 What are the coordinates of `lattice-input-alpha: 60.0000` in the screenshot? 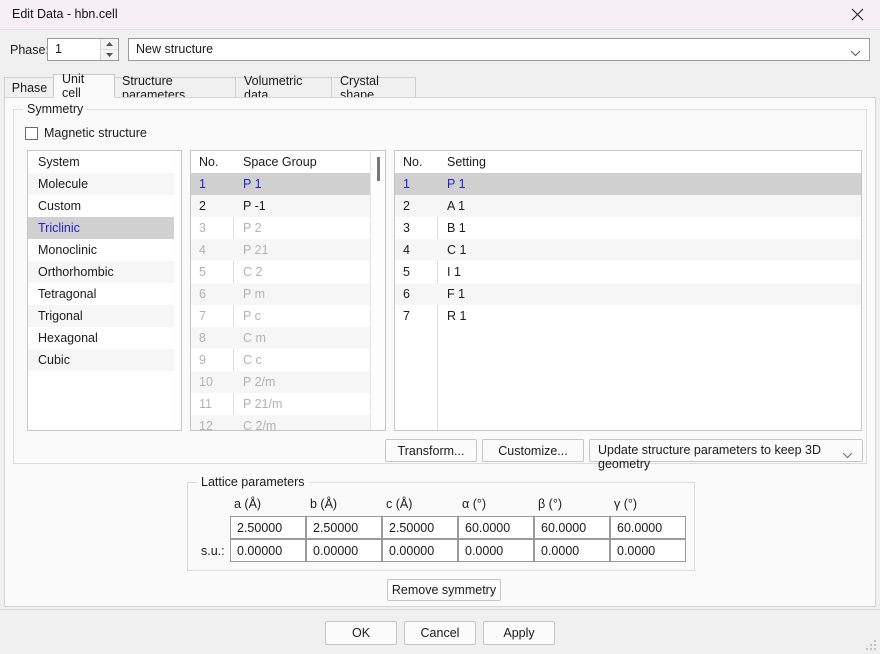 It's located at (496, 527).